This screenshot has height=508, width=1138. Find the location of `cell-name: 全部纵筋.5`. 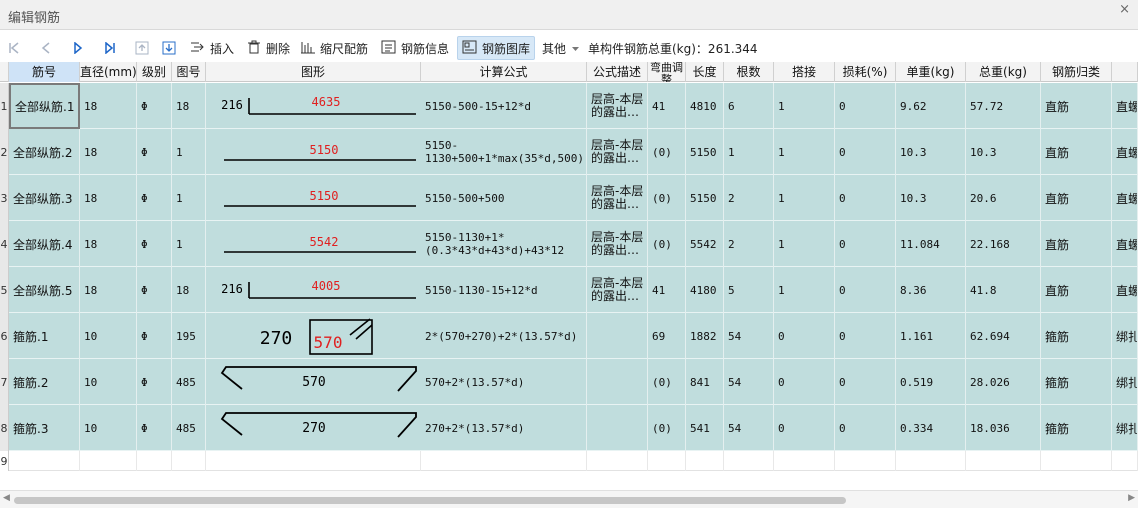

cell-name: 全部纵筋.5 is located at coordinates (44, 290).